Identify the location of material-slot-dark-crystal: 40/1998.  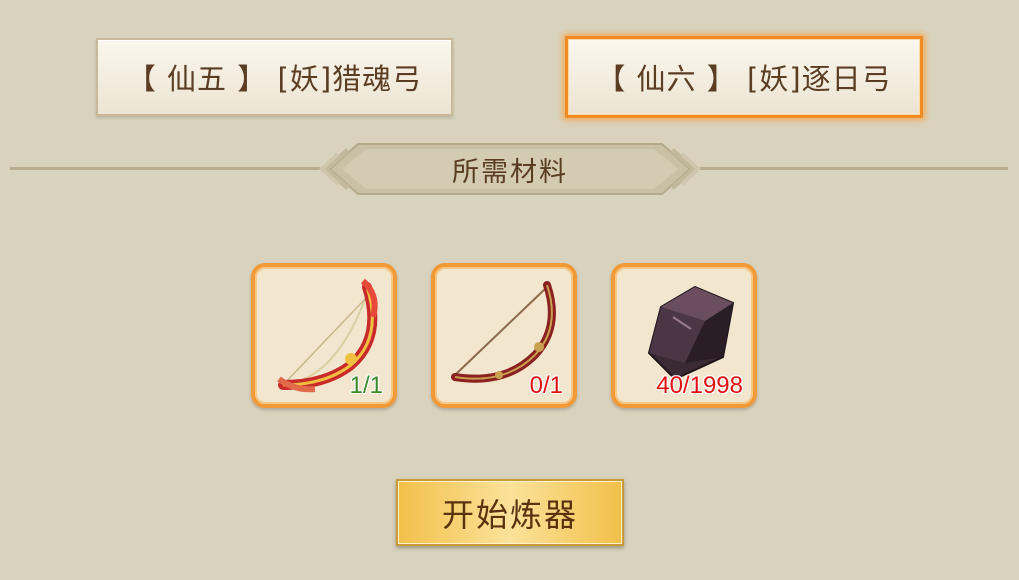
(684, 335).